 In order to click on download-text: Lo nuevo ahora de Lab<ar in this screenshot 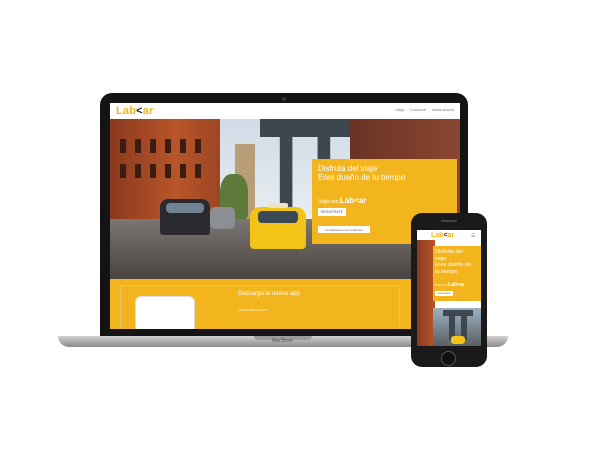, I will do `click(253, 310)`.